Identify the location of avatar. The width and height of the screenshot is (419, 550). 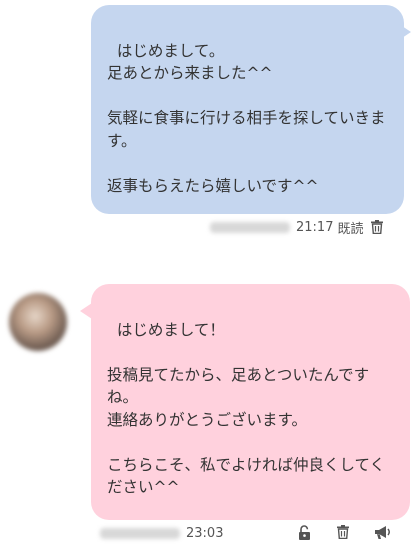
(38, 322).